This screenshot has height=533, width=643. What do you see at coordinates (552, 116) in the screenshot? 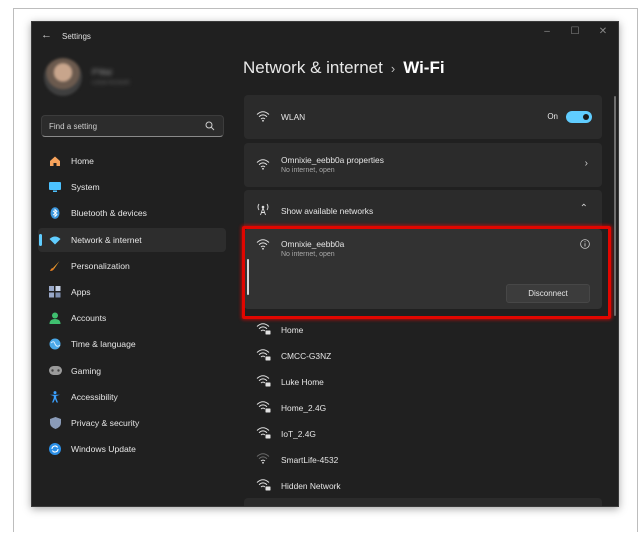
I see `wlan-state-label: On` at bounding box center [552, 116].